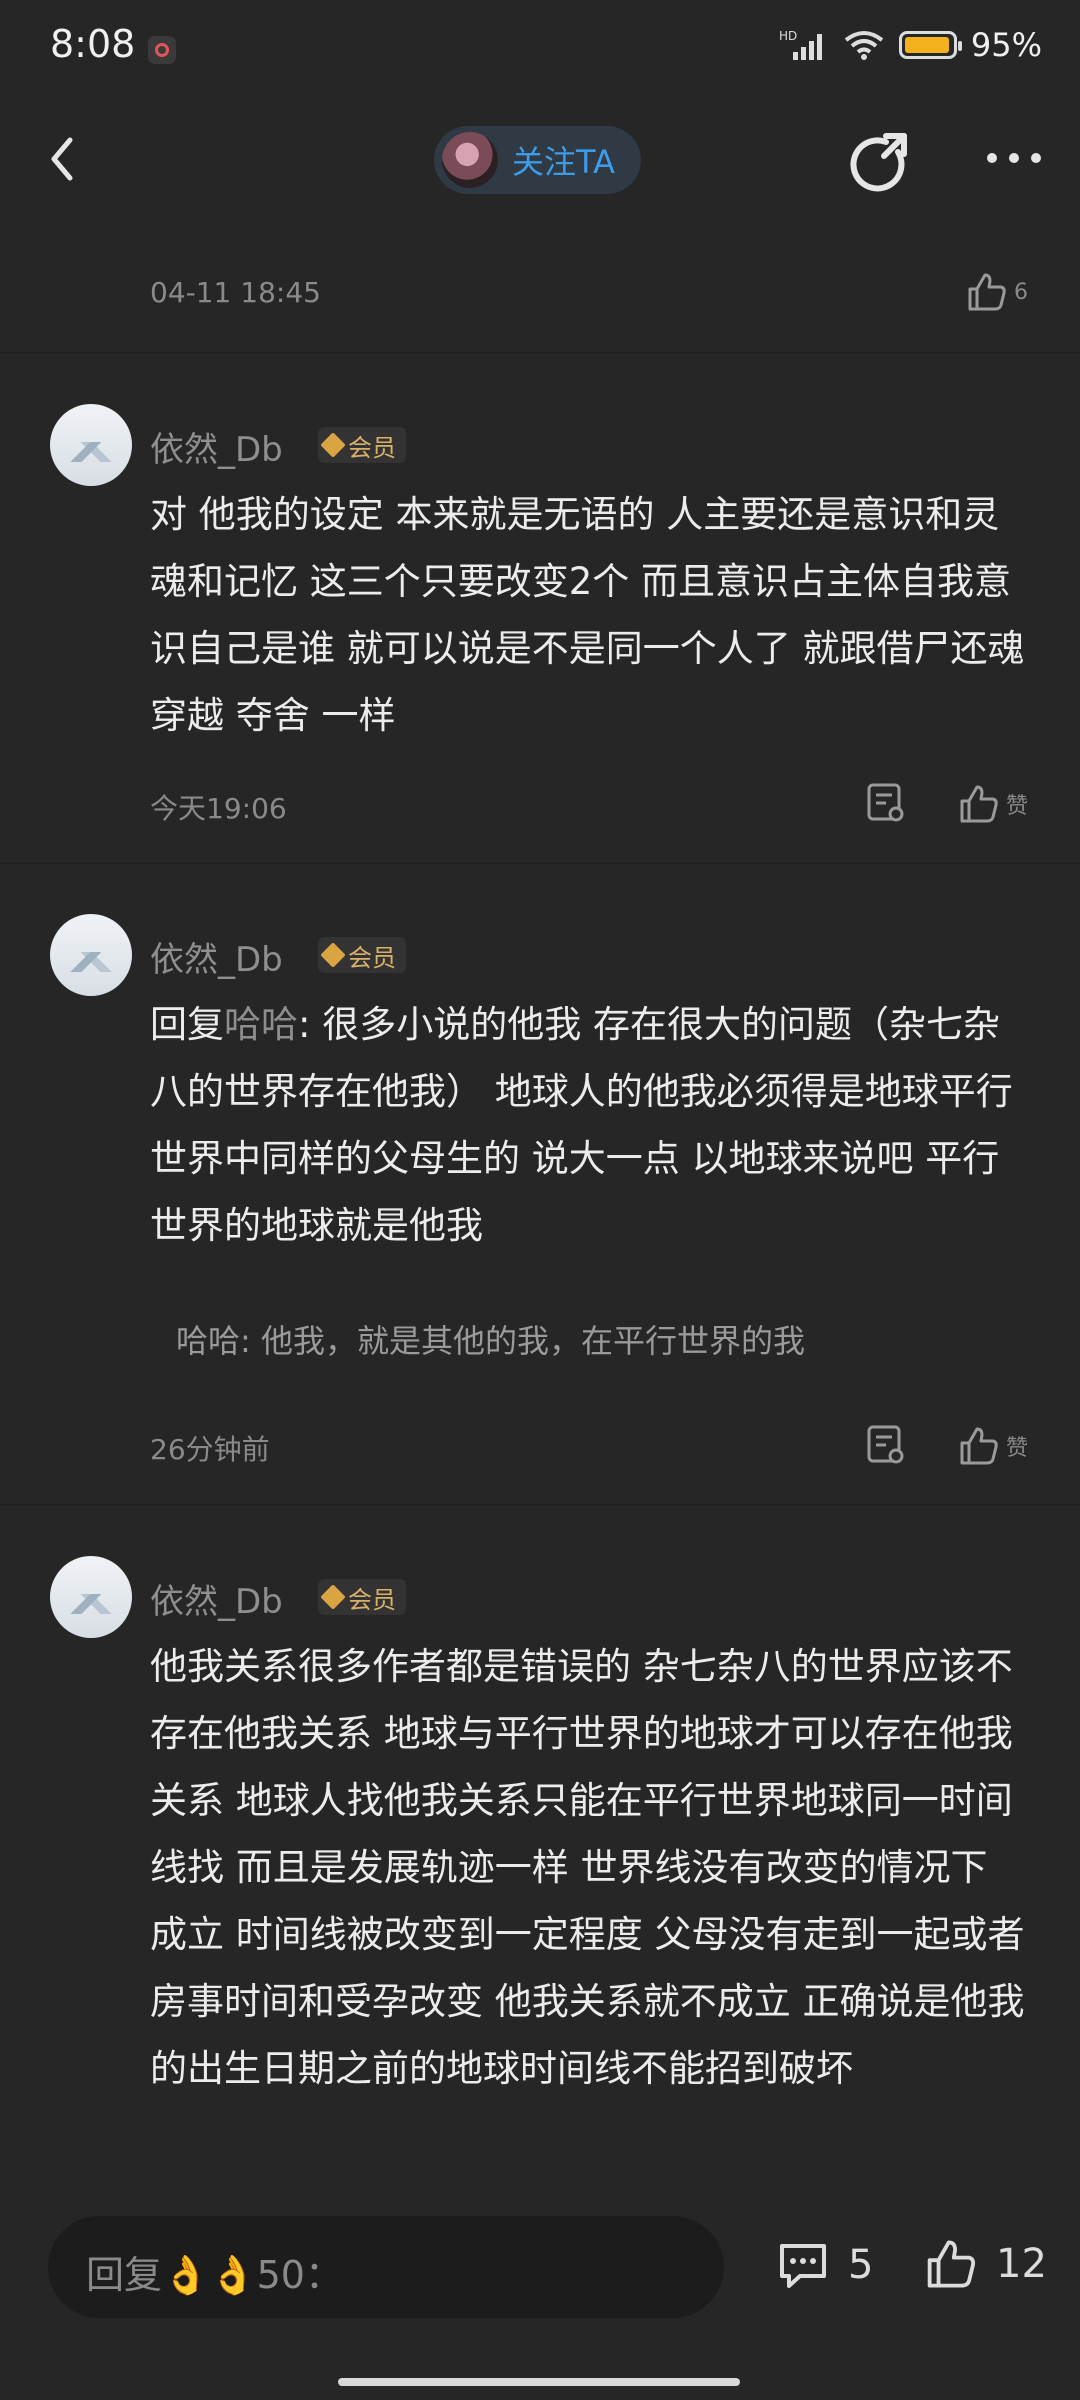 This screenshot has width=1080, height=2400. What do you see at coordinates (1021, 292) in the screenshot?
I see `like-count: 6` at bounding box center [1021, 292].